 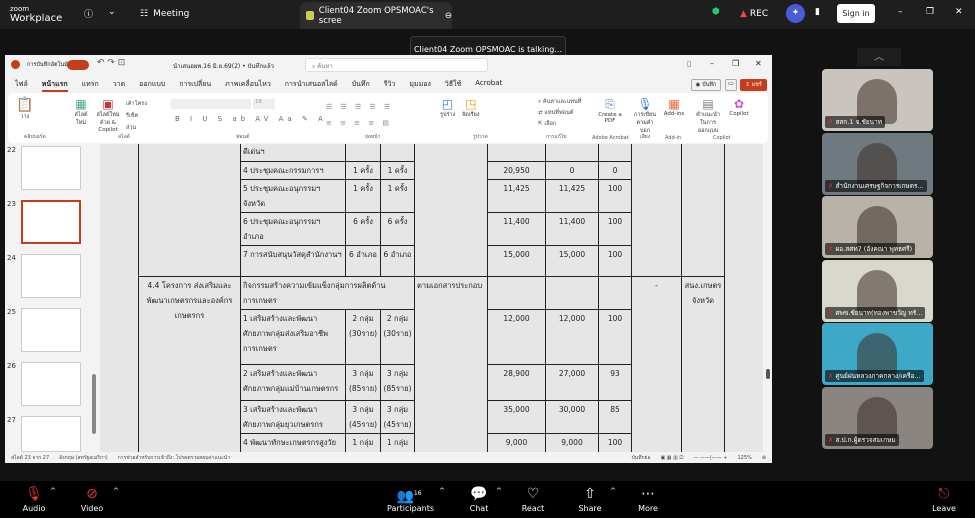 I want to click on participants-chevron: ^, so click(x=442, y=491).